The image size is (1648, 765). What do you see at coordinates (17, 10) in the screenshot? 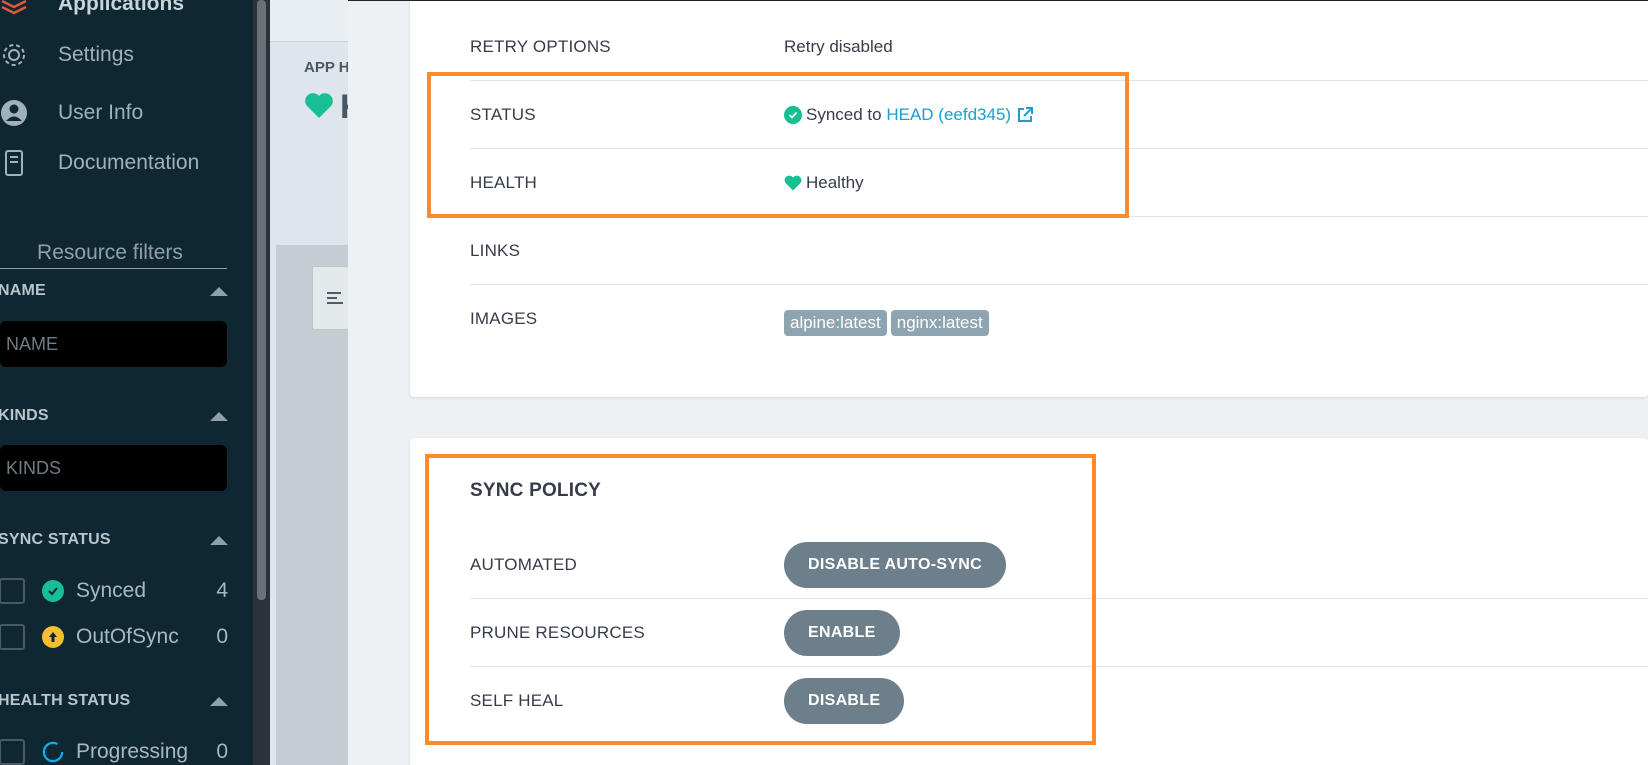
I see `layers-icon` at bounding box center [17, 10].